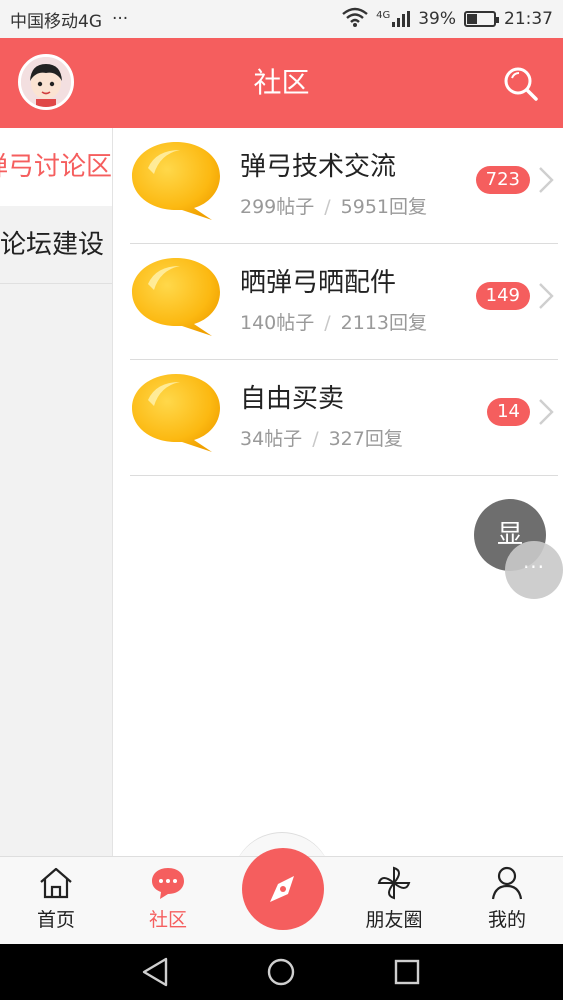  Describe the element at coordinates (472, 19) in the screenshot. I see `battery-level` at that location.